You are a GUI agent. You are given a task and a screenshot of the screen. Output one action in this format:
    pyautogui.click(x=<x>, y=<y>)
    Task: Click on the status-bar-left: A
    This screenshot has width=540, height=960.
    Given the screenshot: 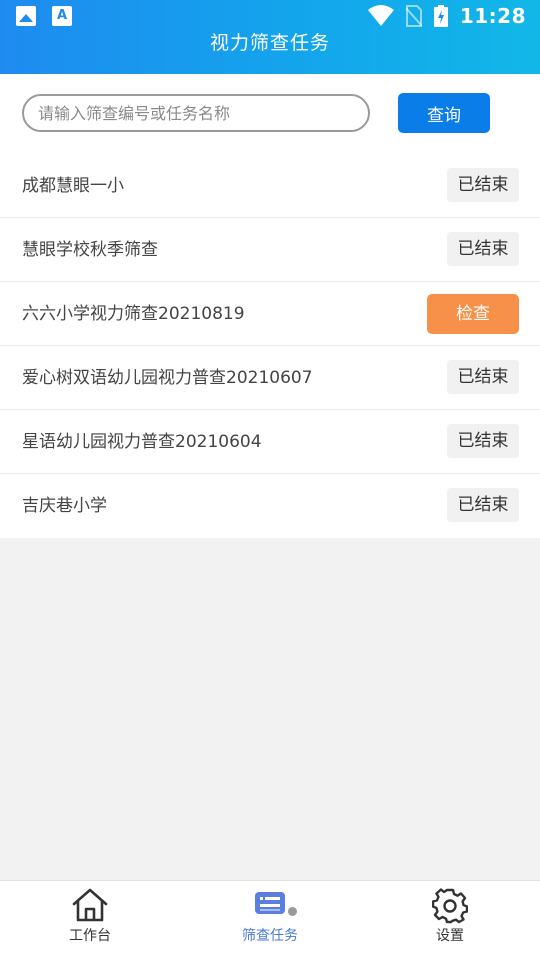 What is the action you would take?
    pyautogui.click(x=44, y=16)
    